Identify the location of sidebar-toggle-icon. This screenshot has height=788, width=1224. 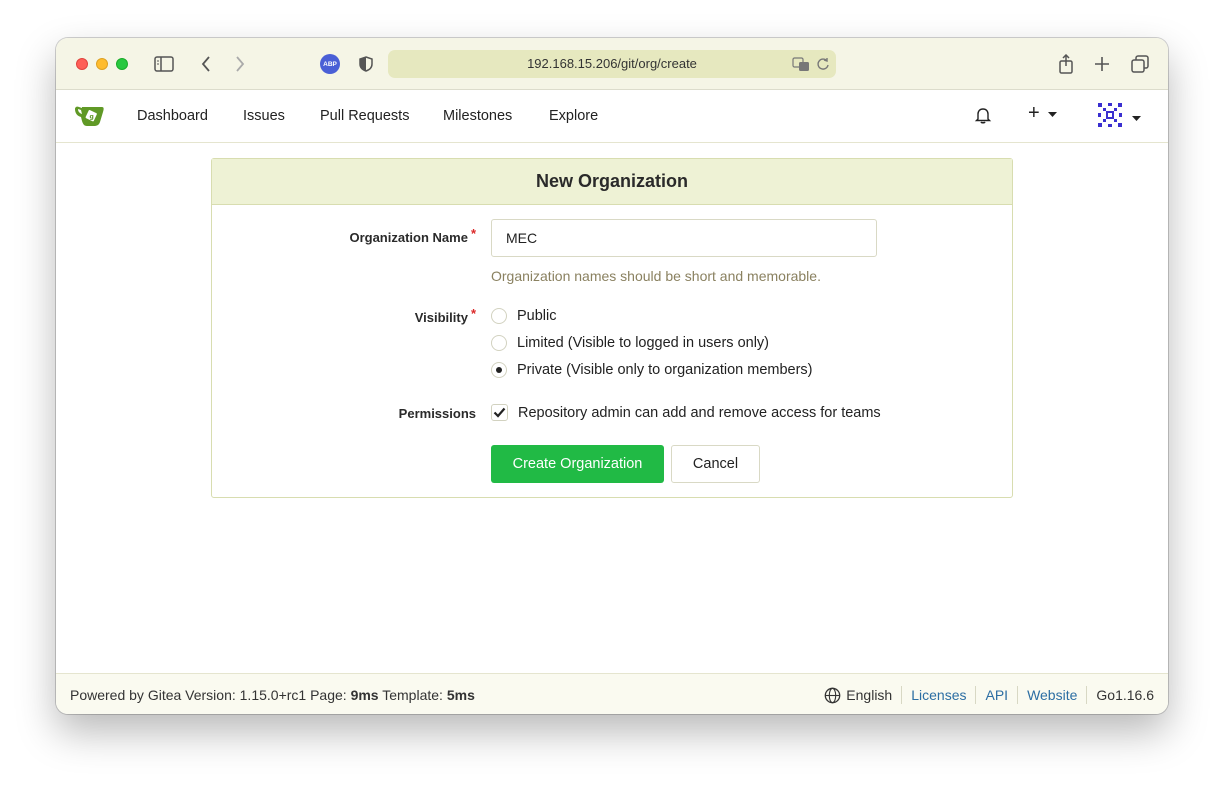
(164, 64).